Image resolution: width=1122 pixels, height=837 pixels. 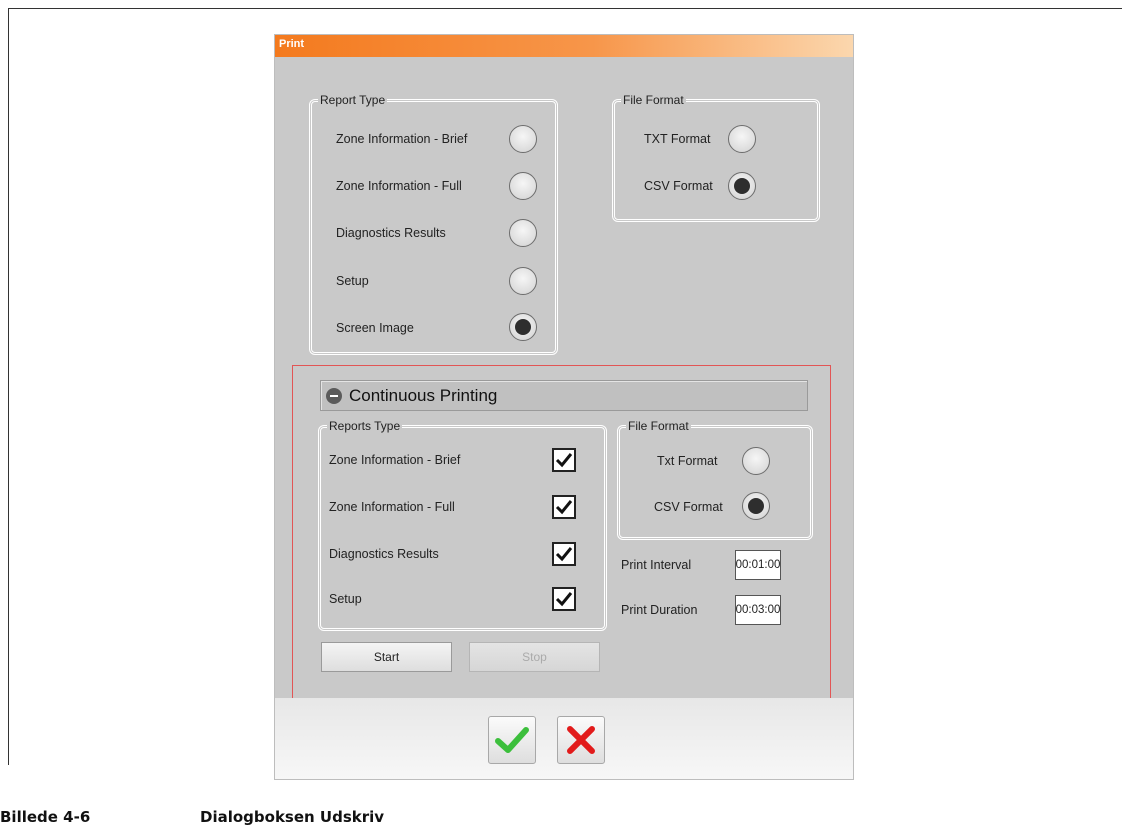 What do you see at coordinates (365, 426) in the screenshot?
I see `reports-type-legend: Reports Type` at bounding box center [365, 426].